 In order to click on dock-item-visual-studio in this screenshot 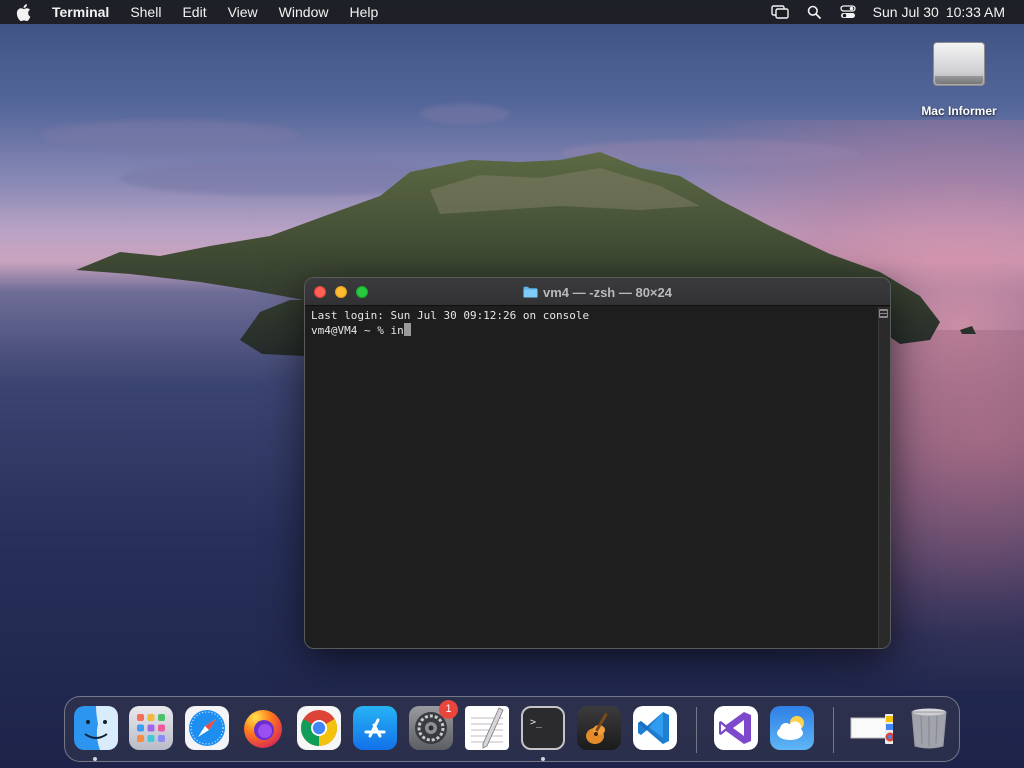, I will do `click(736, 728)`.